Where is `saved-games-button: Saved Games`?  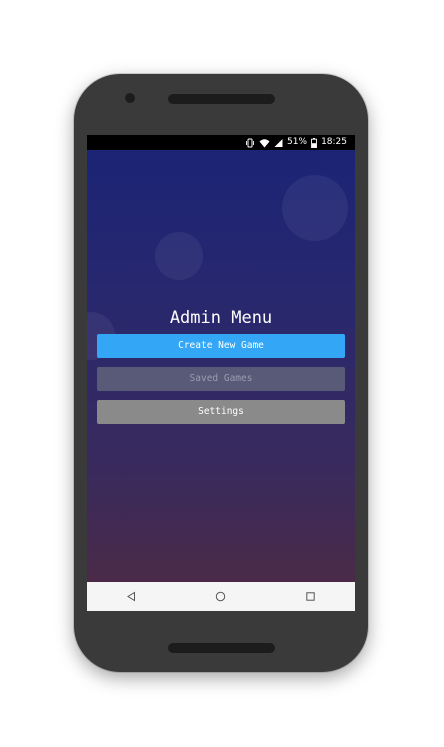 saved-games-button: Saved Games is located at coordinates (221, 379).